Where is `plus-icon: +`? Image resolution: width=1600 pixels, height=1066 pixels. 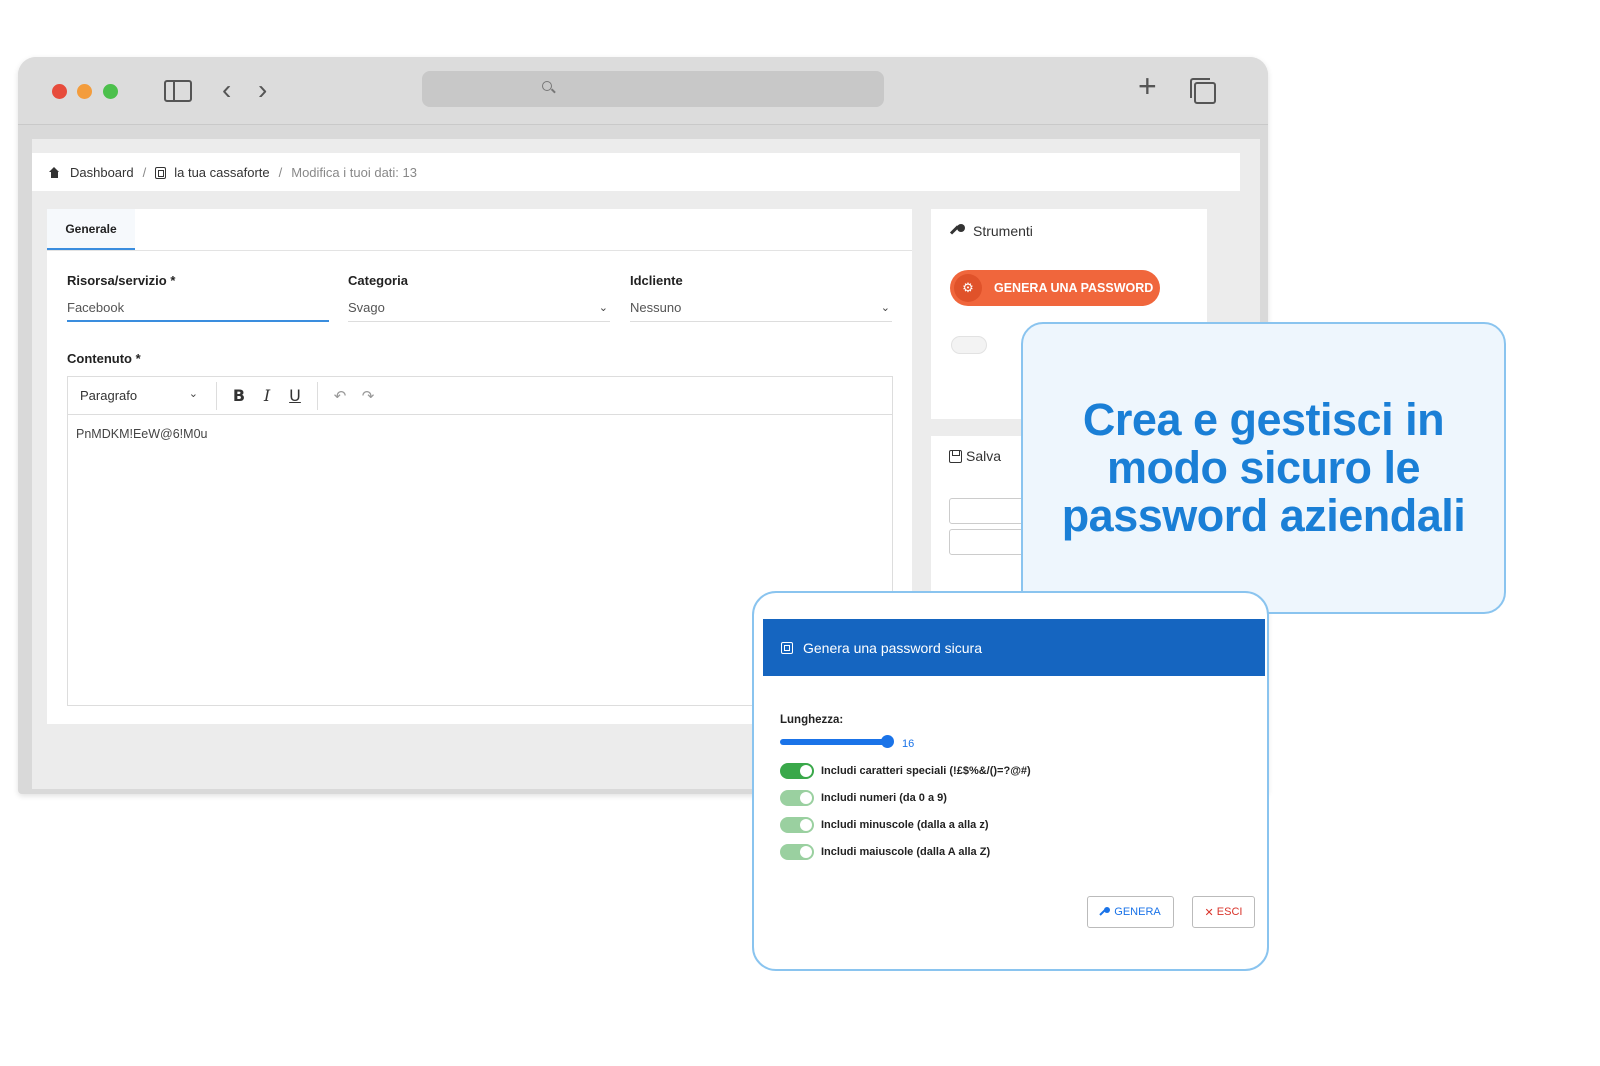 plus-icon: + is located at coordinates (1147, 86).